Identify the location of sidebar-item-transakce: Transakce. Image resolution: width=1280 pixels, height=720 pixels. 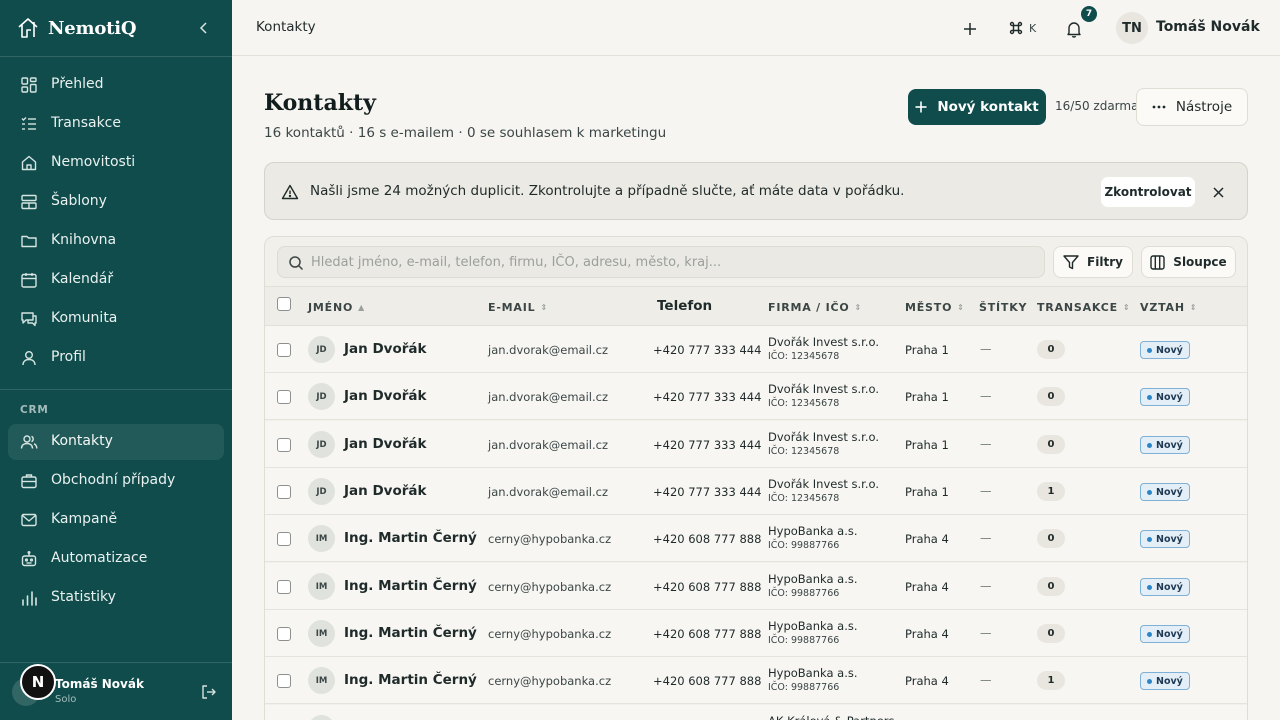
(116, 124).